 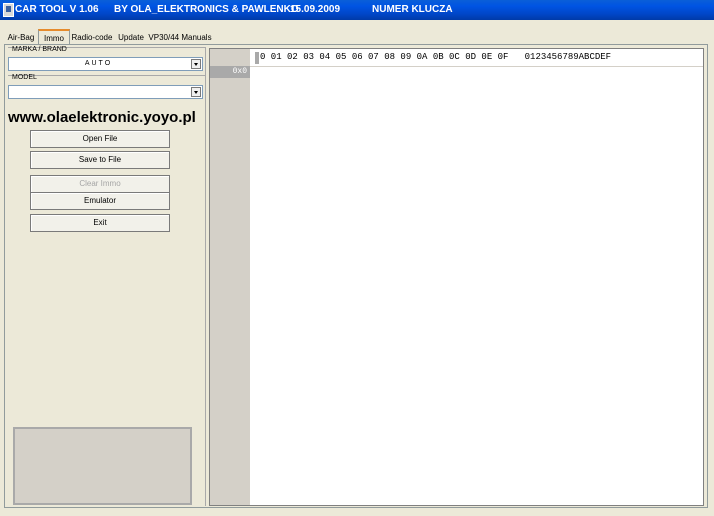 I want to click on tab-immo: Immo, so click(x=54, y=36).